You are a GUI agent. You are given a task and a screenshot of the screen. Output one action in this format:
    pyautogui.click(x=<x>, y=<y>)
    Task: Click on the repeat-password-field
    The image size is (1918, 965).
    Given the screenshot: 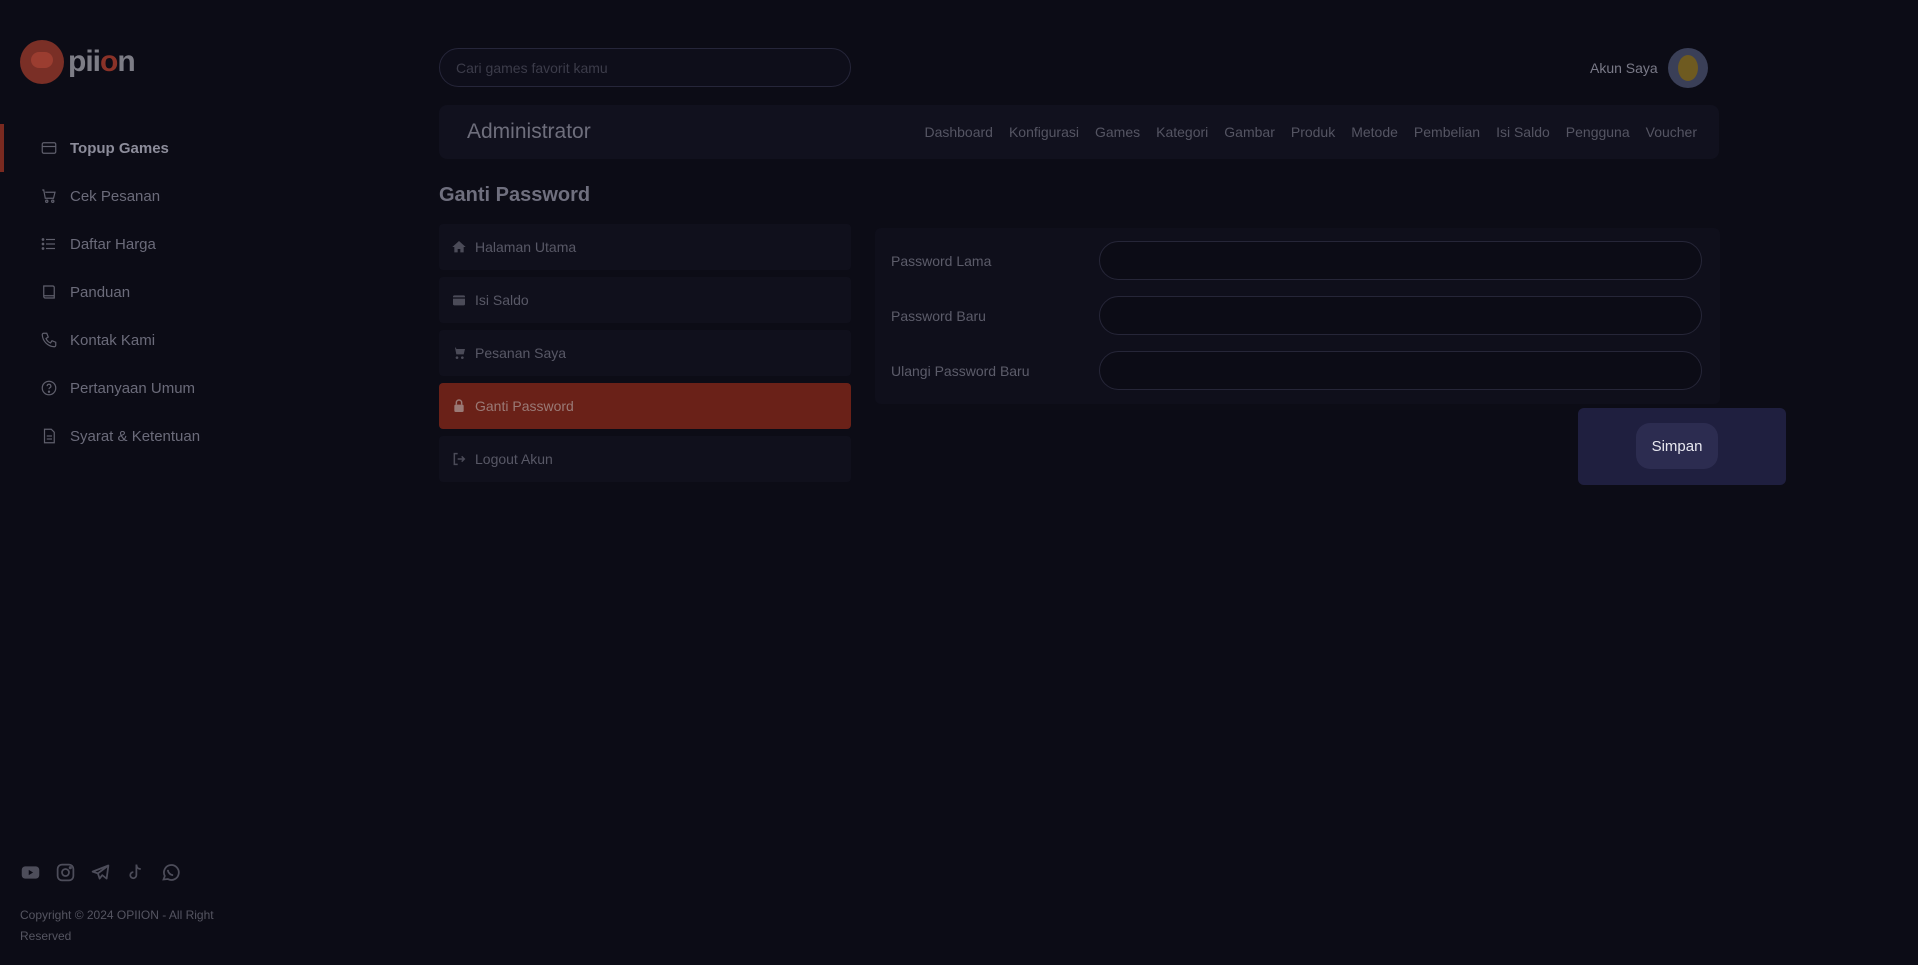 What is the action you would take?
    pyautogui.click(x=1400, y=370)
    